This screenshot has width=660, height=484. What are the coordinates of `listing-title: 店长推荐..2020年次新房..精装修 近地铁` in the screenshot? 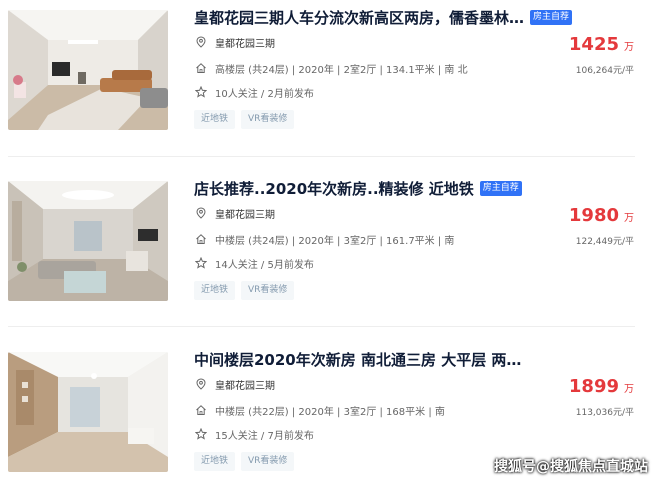 It's located at (334, 188).